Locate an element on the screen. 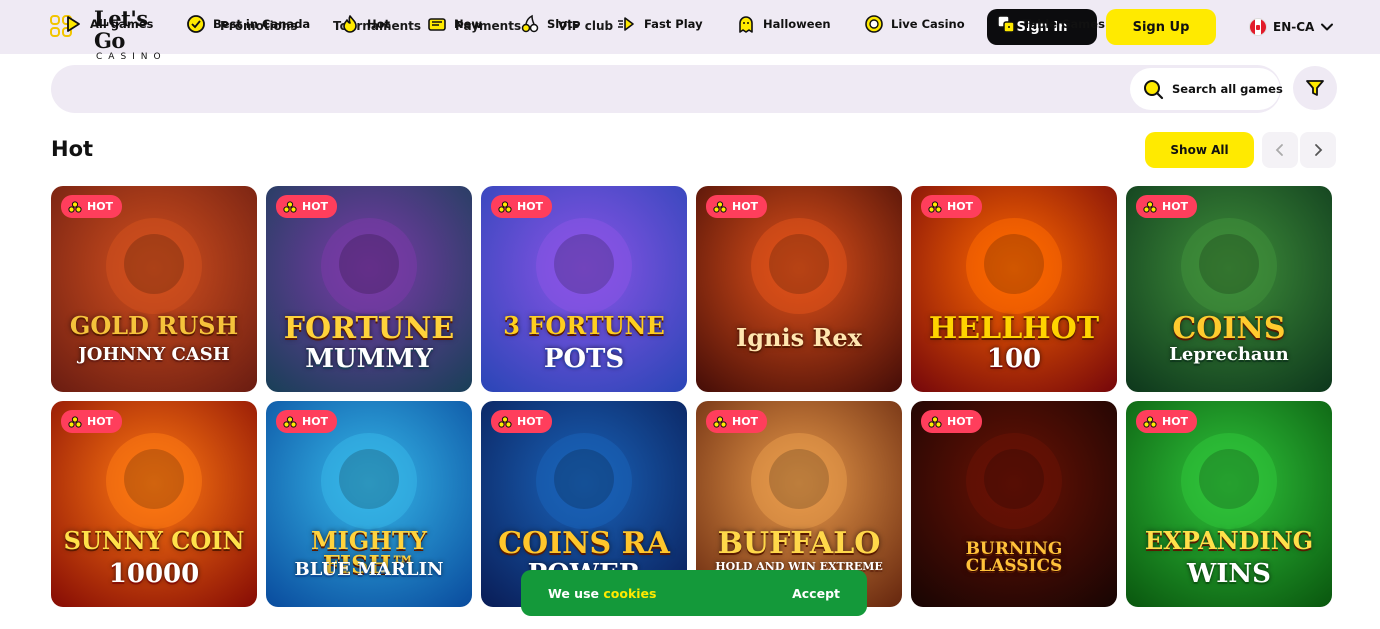  cherries-icon is located at coordinates (530, 23).